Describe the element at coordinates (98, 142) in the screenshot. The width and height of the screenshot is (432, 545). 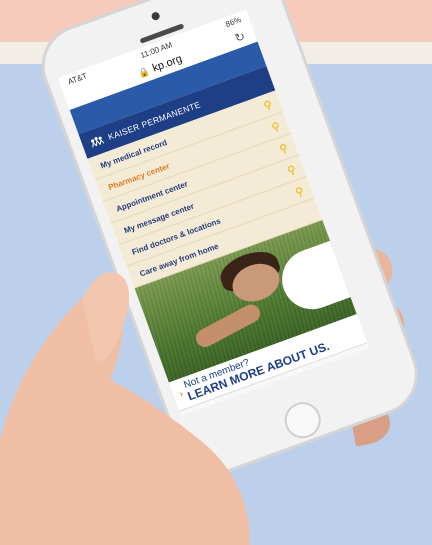
I see `kp-logo-icon` at that location.